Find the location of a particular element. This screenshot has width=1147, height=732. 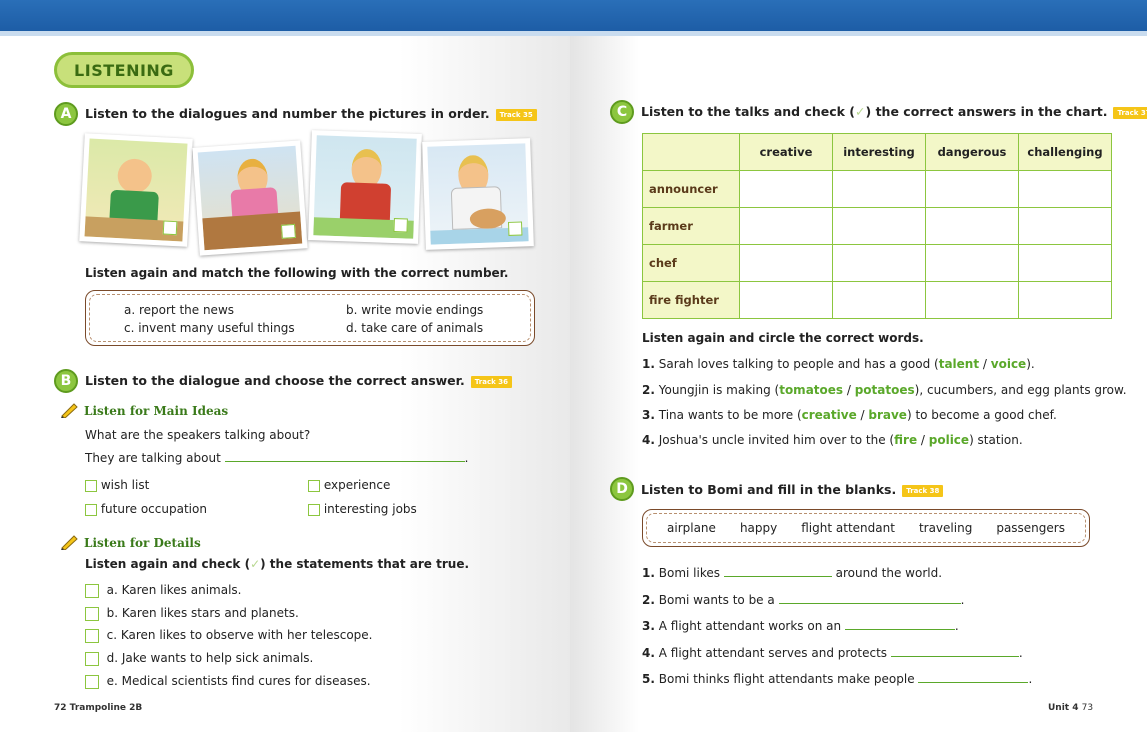

prompt-end: . is located at coordinates (466, 458).